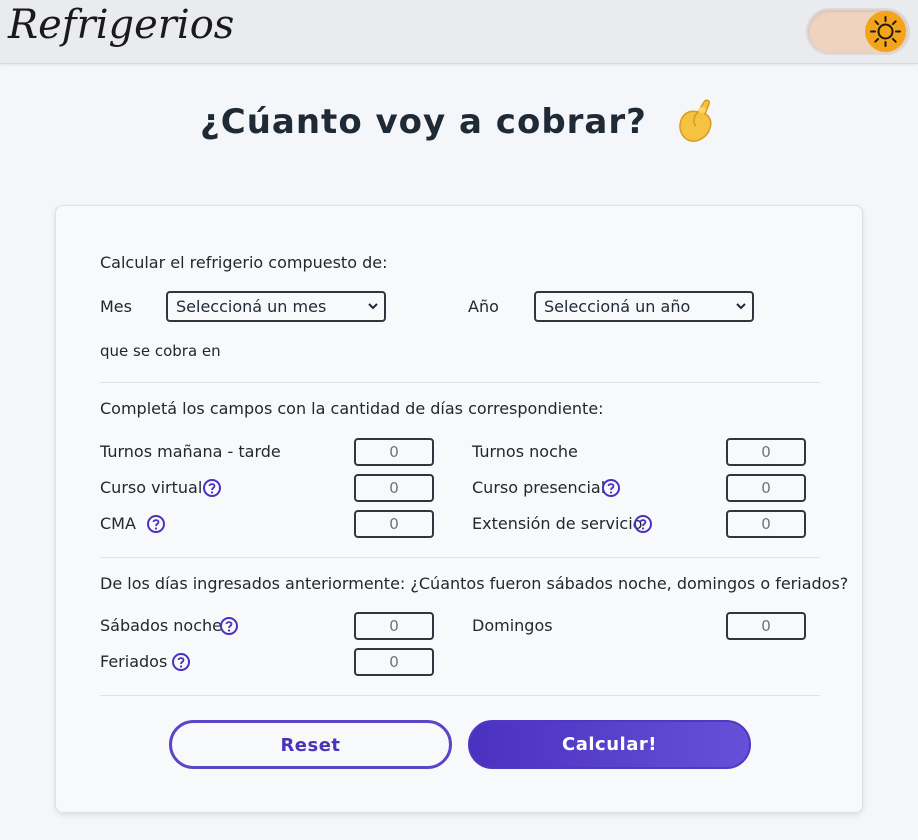 The height and width of the screenshot is (840, 918). I want to click on night-shifts-input: 0, so click(766, 452).